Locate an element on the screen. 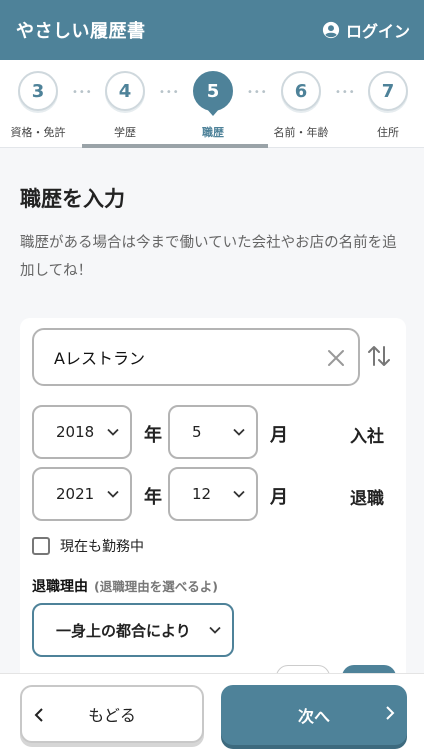 The width and height of the screenshot is (424, 754). next-label: 次へ is located at coordinates (313, 716).